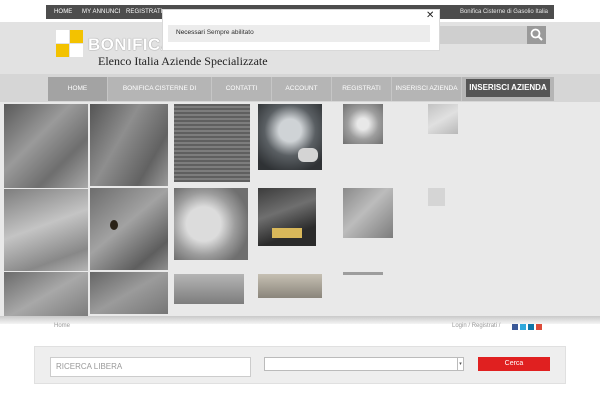 The image size is (600, 400). What do you see at coordinates (460, 364) in the screenshot?
I see `chevron-down-icon: ▾` at bounding box center [460, 364].